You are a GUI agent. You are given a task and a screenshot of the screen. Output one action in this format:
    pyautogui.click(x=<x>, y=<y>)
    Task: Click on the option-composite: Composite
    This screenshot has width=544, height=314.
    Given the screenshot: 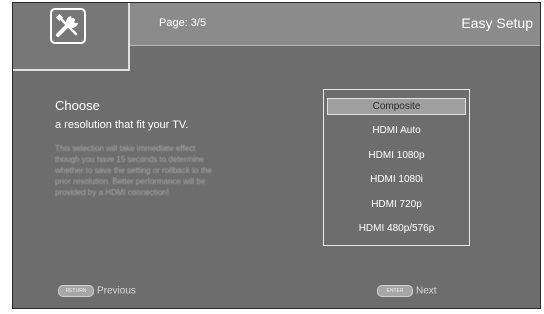 What is the action you would take?
    pyautogui.click(x=396, y=106)
    